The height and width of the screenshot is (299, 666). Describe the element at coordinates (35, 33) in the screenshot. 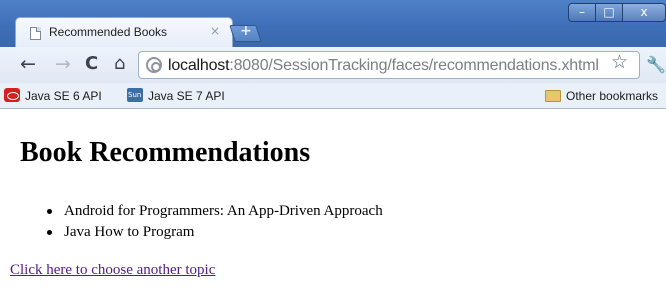

I see `page-icon` at that location.